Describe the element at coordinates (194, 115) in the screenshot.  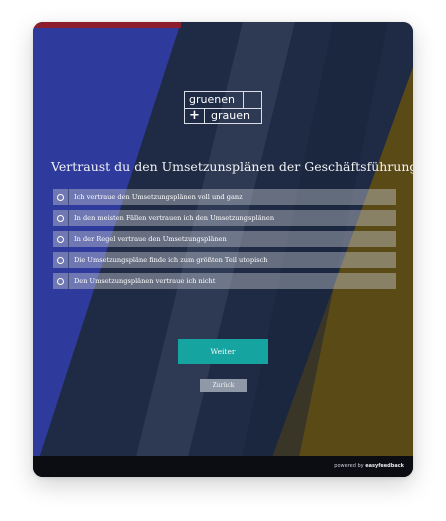
I see `logo-plus-sign: +` at that location.